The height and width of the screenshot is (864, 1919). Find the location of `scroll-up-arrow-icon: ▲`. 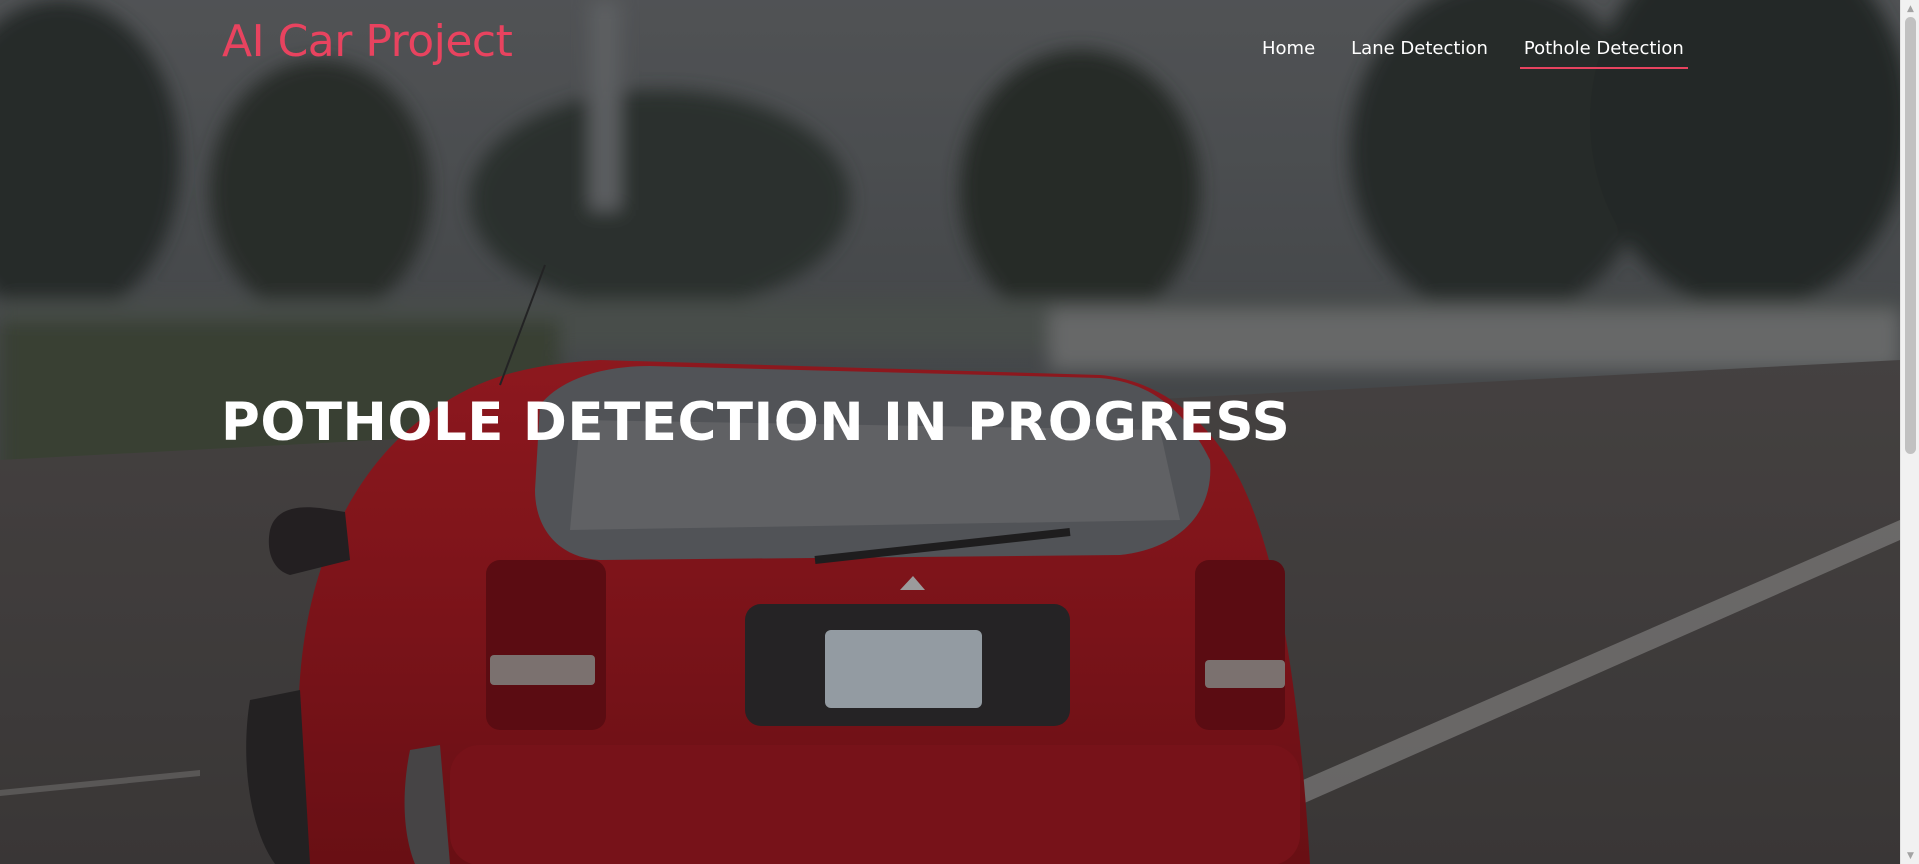

scroll-up-arrow-icon: ▲ is located at coordinates (1910, 8).